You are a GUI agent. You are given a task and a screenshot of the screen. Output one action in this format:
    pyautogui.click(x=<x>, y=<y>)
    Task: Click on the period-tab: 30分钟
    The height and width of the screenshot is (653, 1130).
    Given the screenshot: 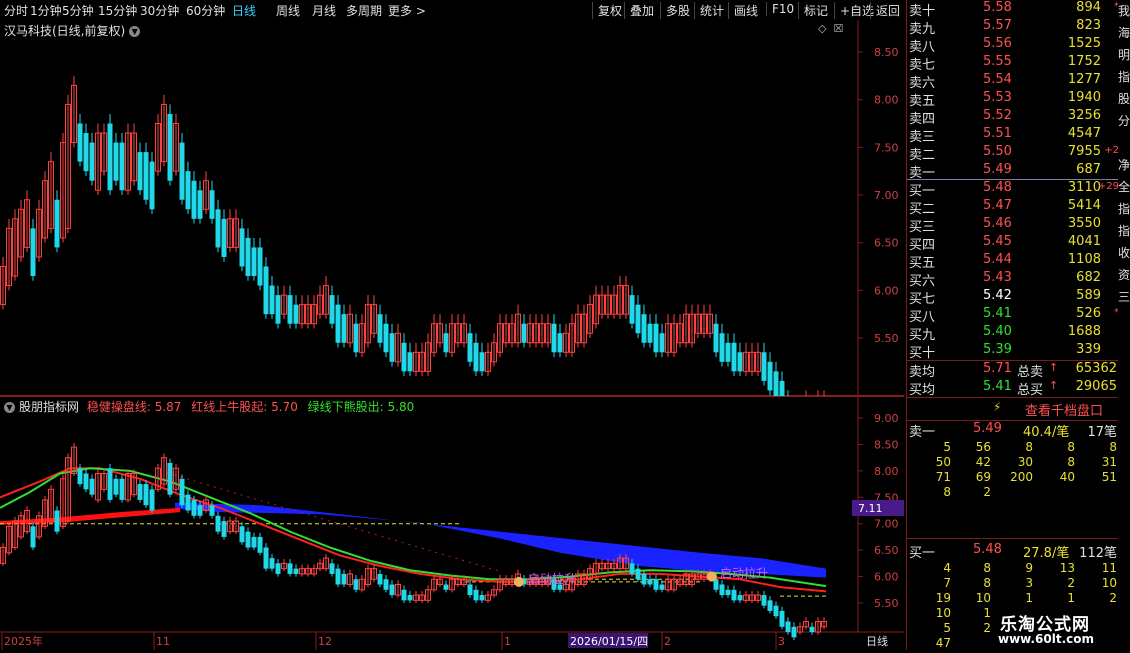 What is the action you would take?
    pyautogui.click(x=159, y=10)
    